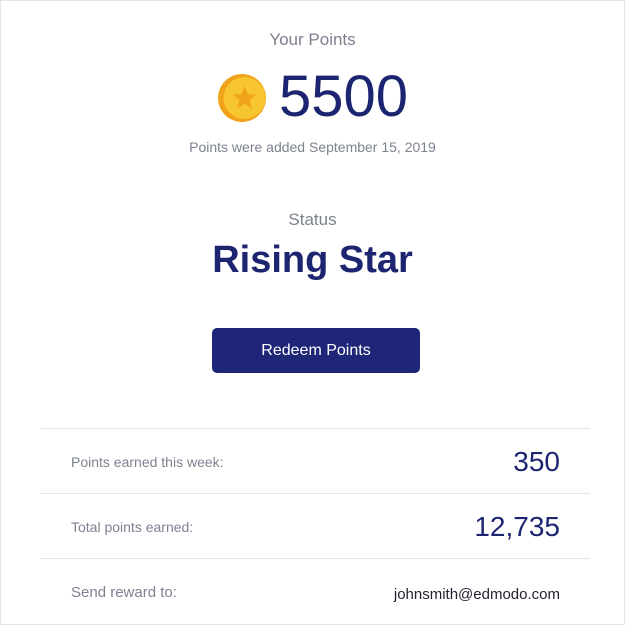 This screenshot has height=625, width=625. What do you see at coordinates (124, 592) in the screenshot?
I see `send-reward-label: Send reward to:` at bounding box center [124, 592].